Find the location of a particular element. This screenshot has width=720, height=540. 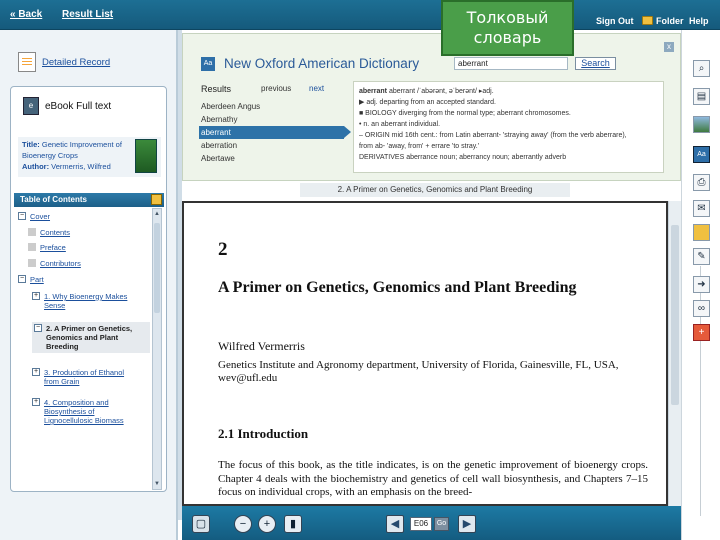

toc-item: +1. Why Bioenergy Makes Sense is located at coordinates (86, 301).